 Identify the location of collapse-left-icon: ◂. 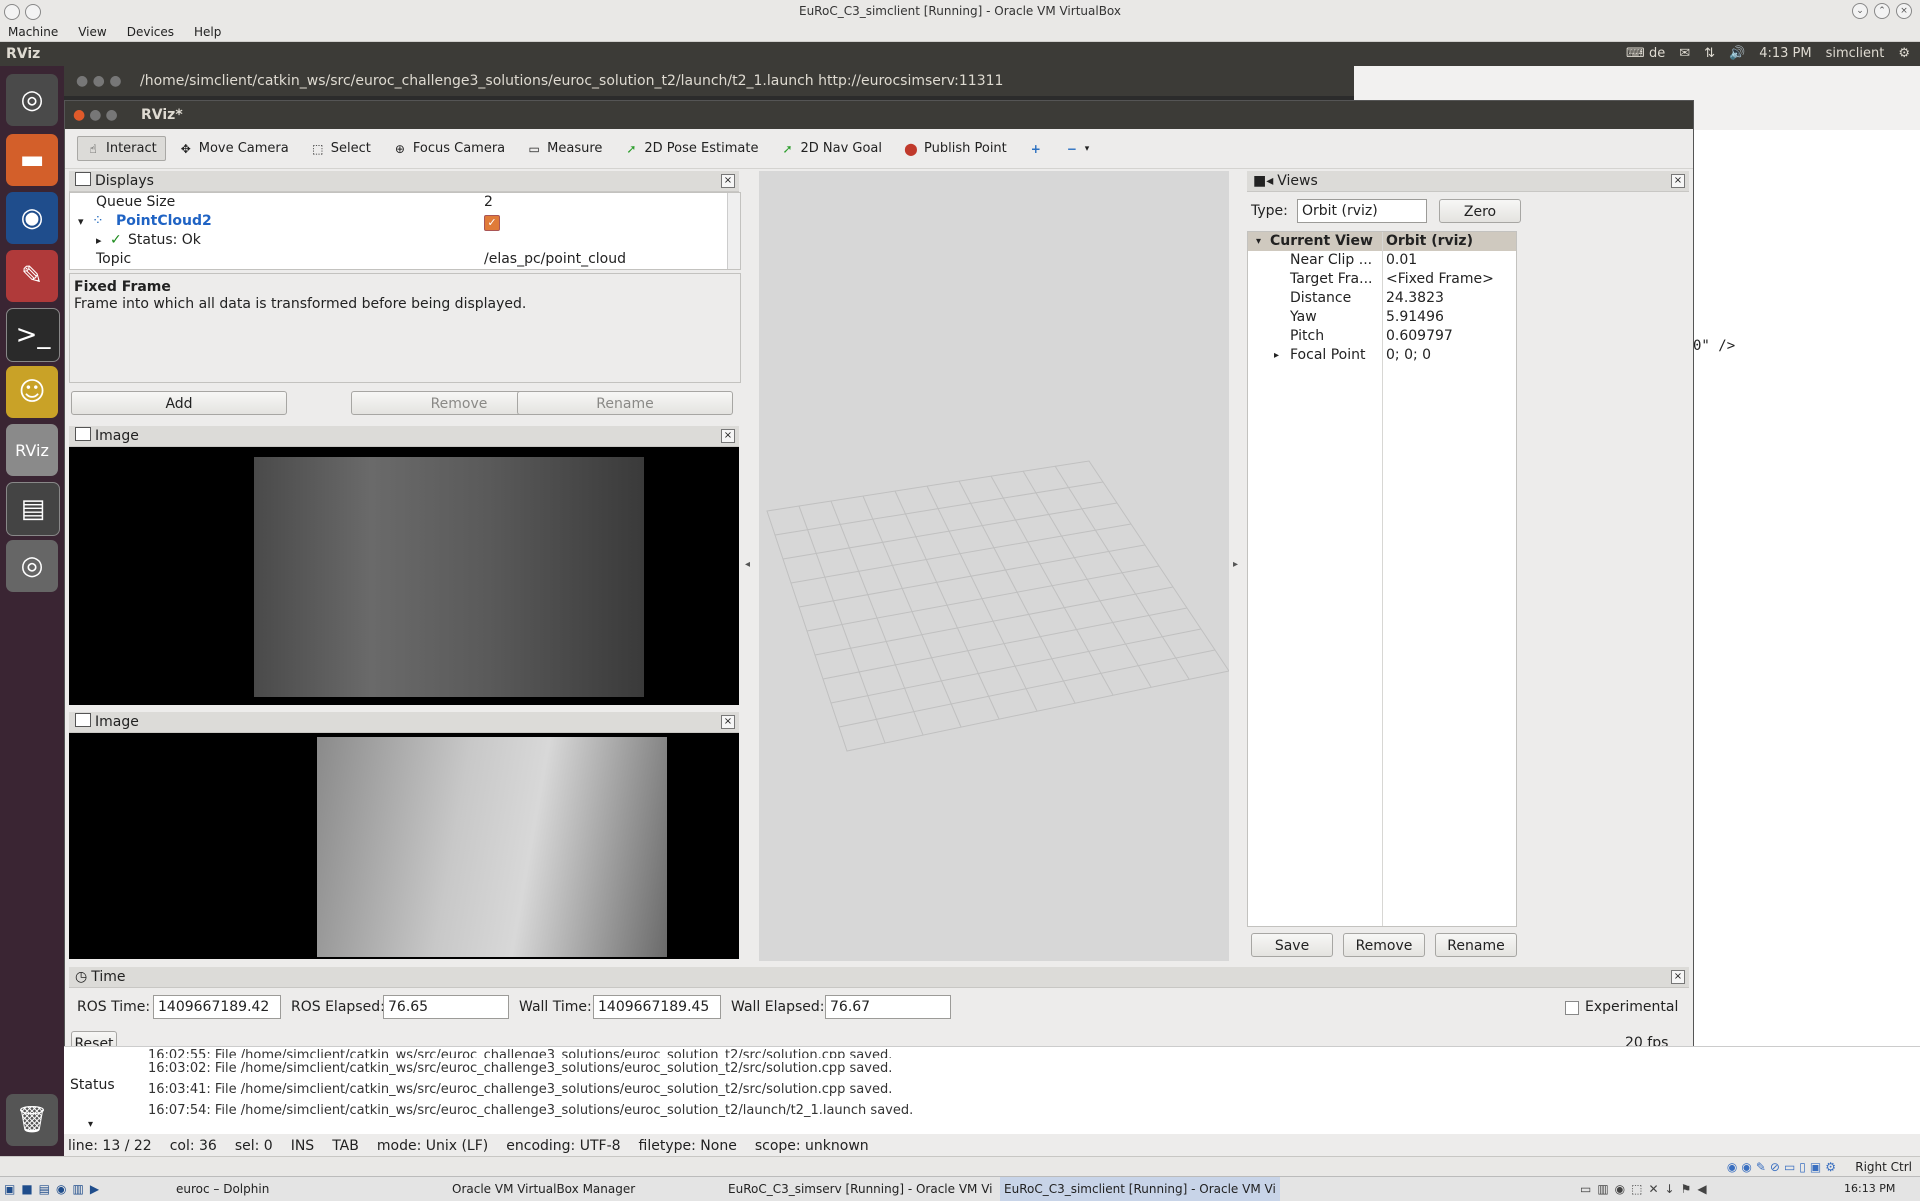
(747, 564).